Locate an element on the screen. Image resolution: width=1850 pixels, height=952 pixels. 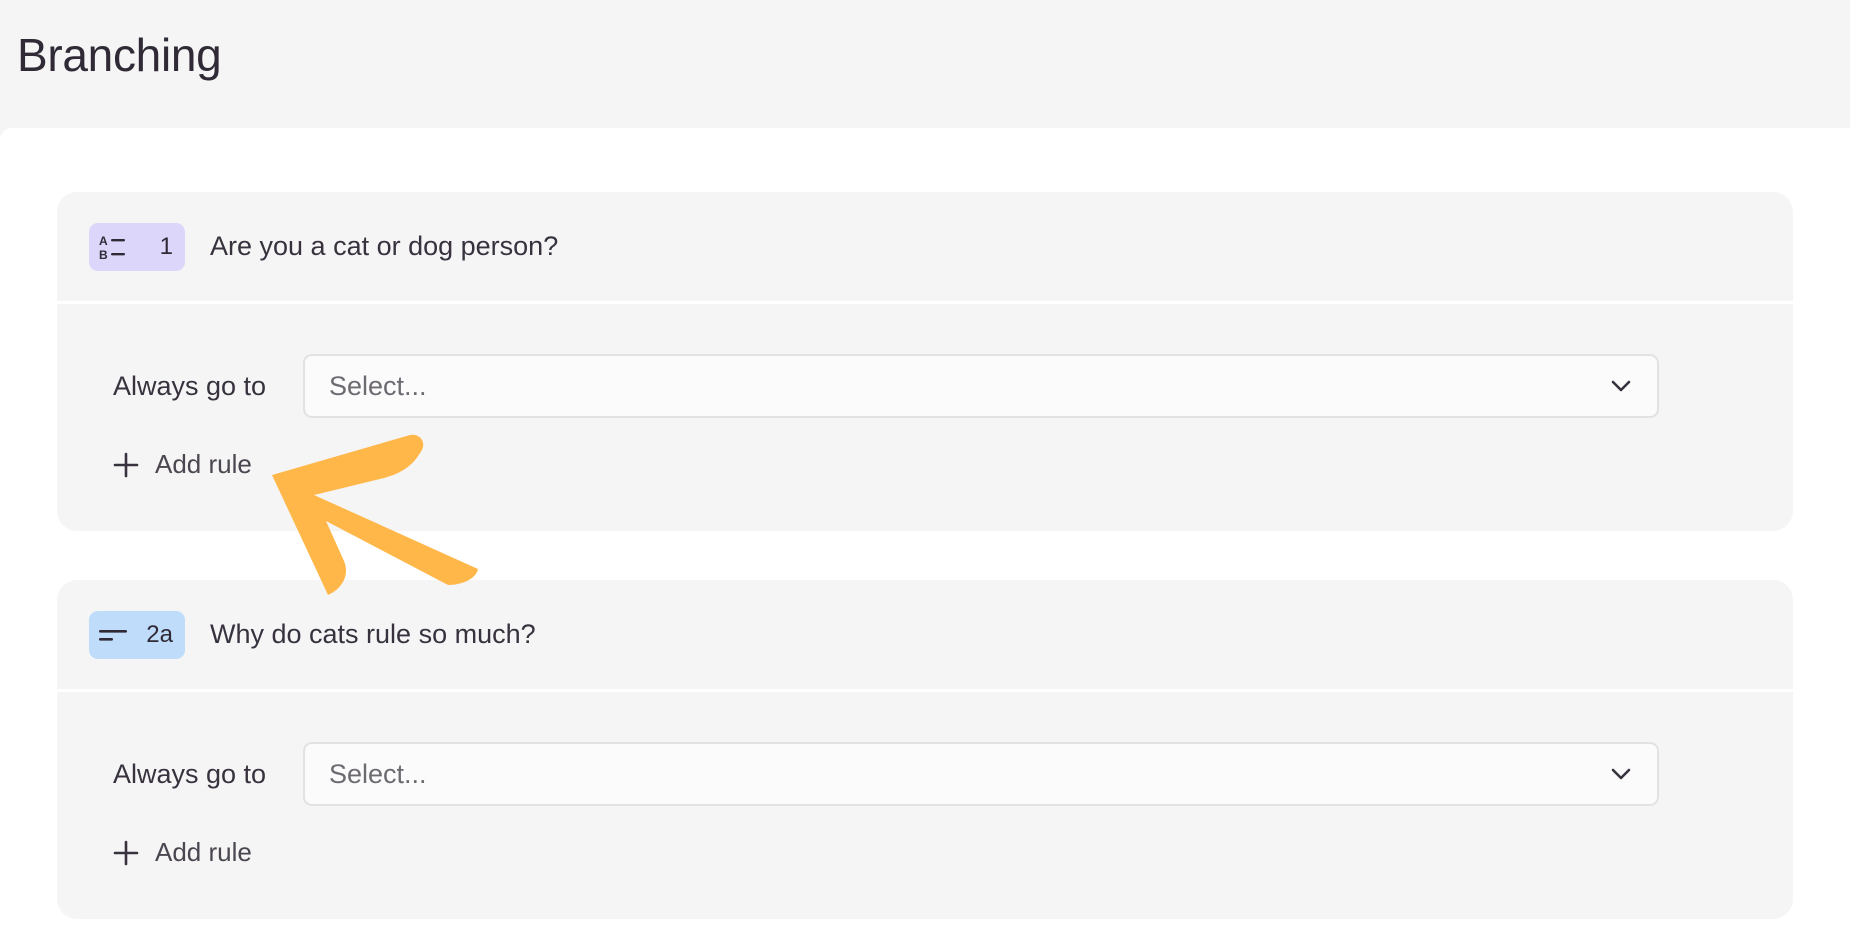
page-title: Branching is located at coordinates (119, 55).